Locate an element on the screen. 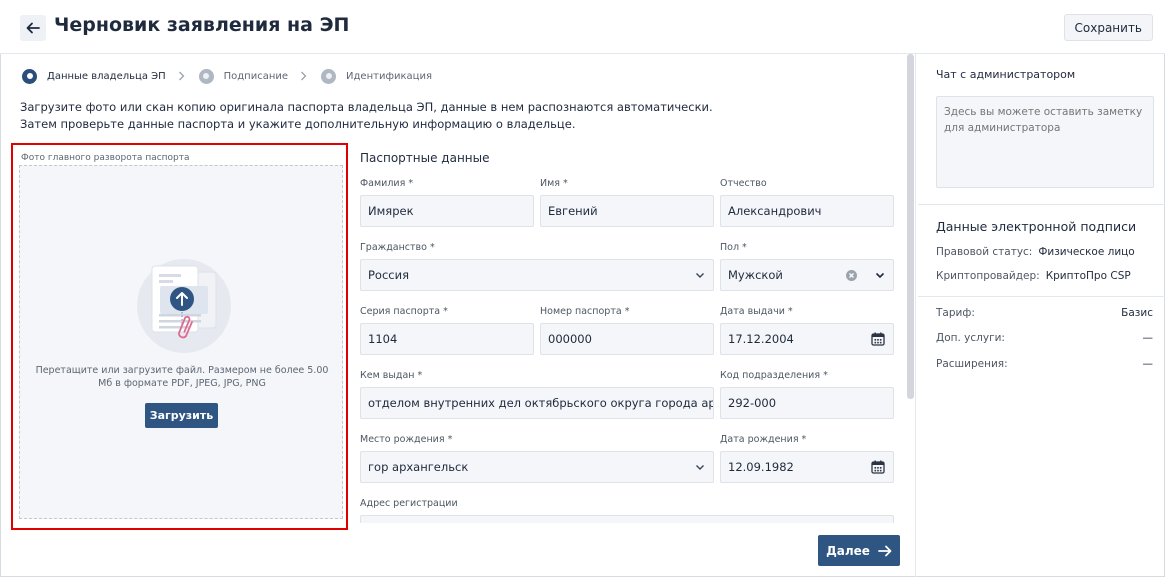 This screenshot has height=577, width=1165. extensions-label: Расширения: is located at coordinates (972, 364).